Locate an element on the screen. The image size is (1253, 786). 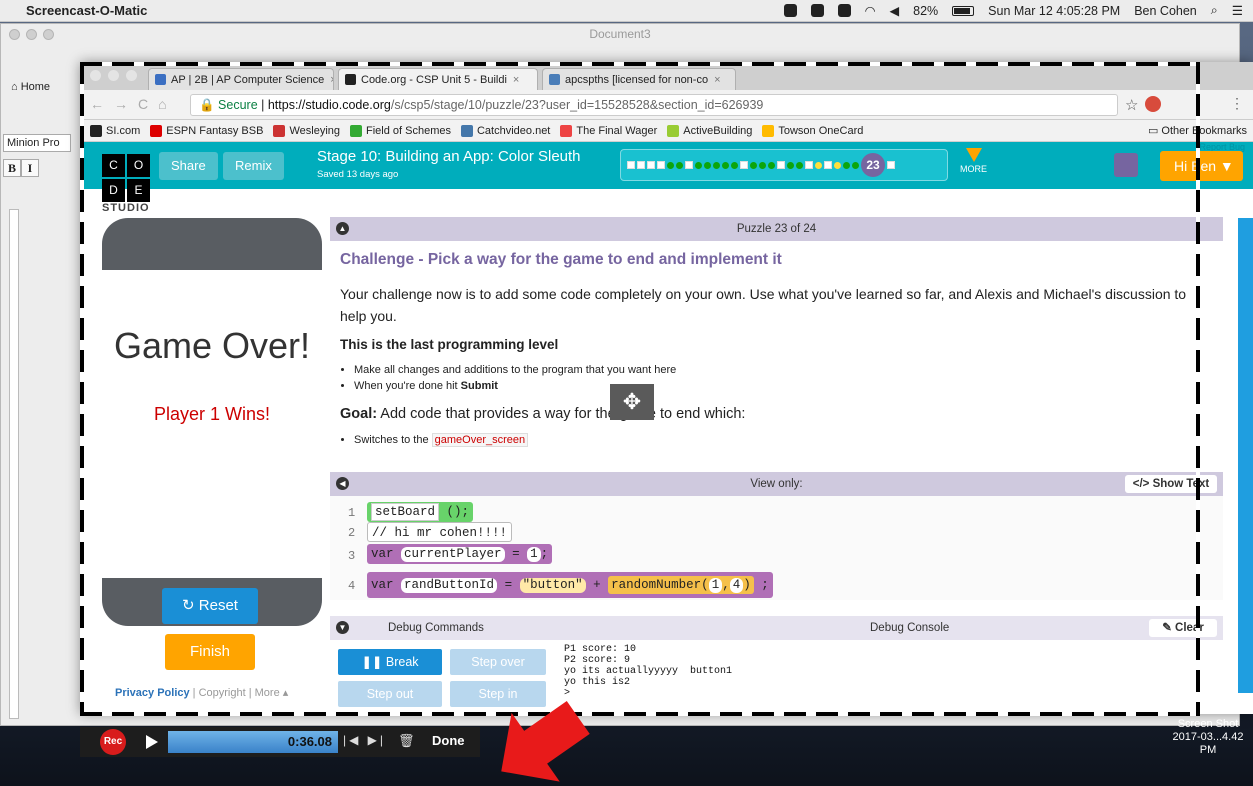
collapse-icon: ▼ is located at coordinates (342, 627).